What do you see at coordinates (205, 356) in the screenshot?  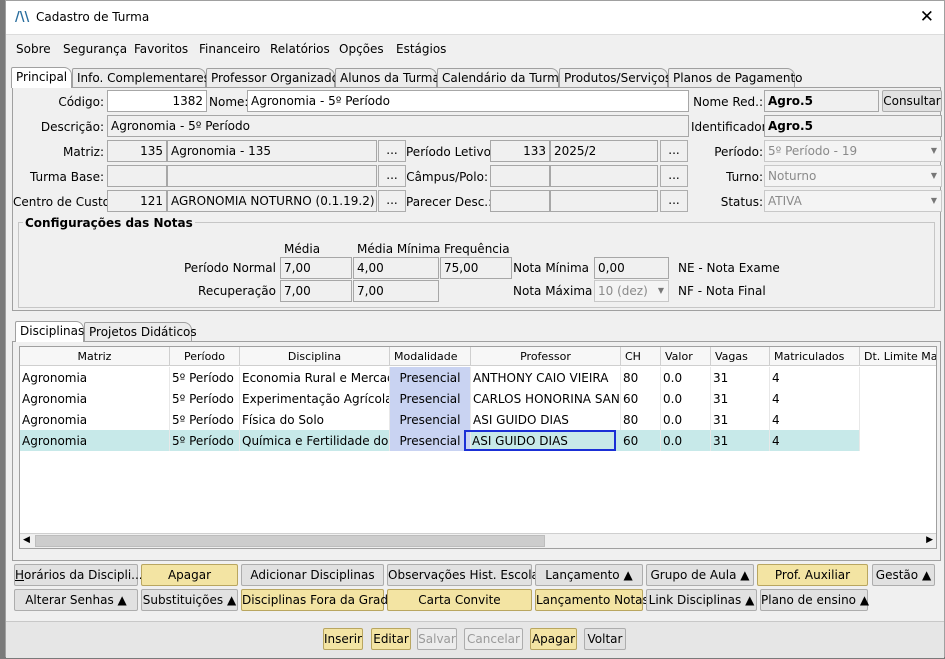 I see `col-periodo: Período` at bounding box center [205, 356].